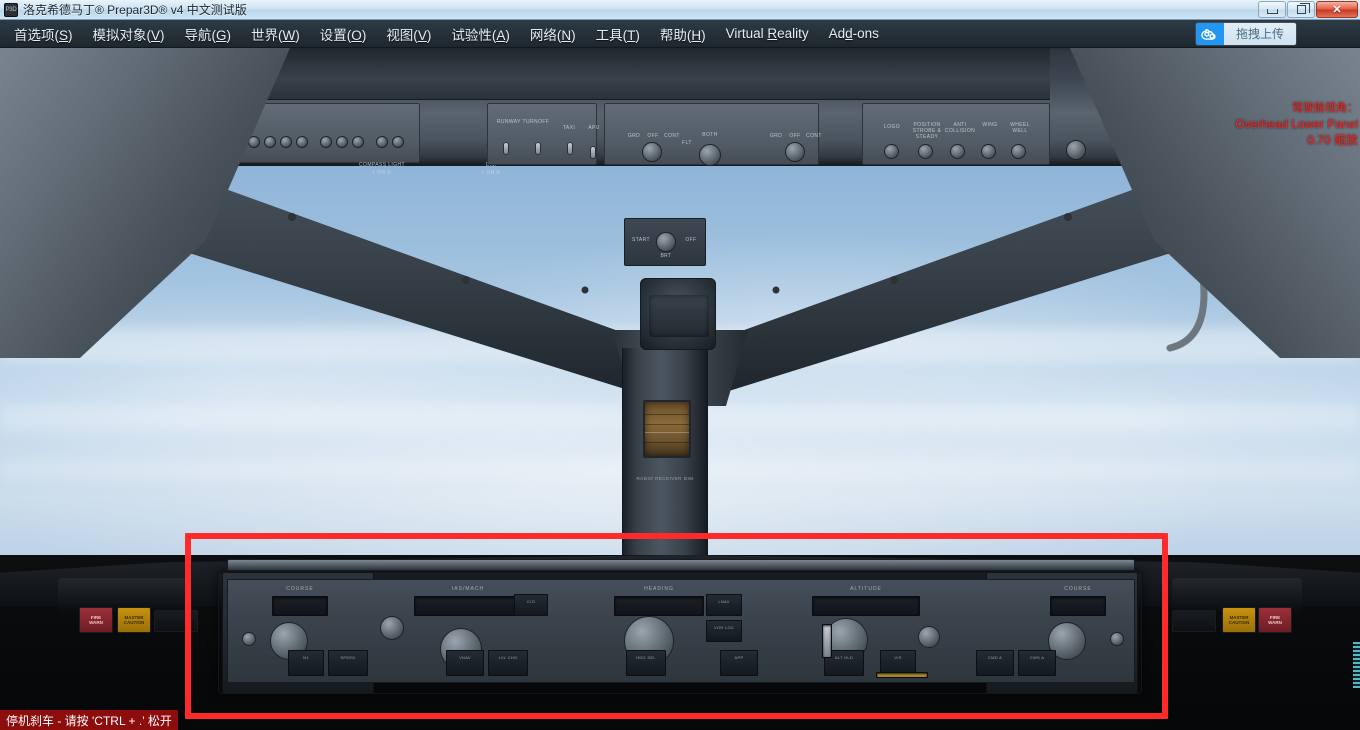  I want to click on mode-control-panel: COURSE IAS/MACH HEADING ALTITUDE COURSE, so click(680, 626).